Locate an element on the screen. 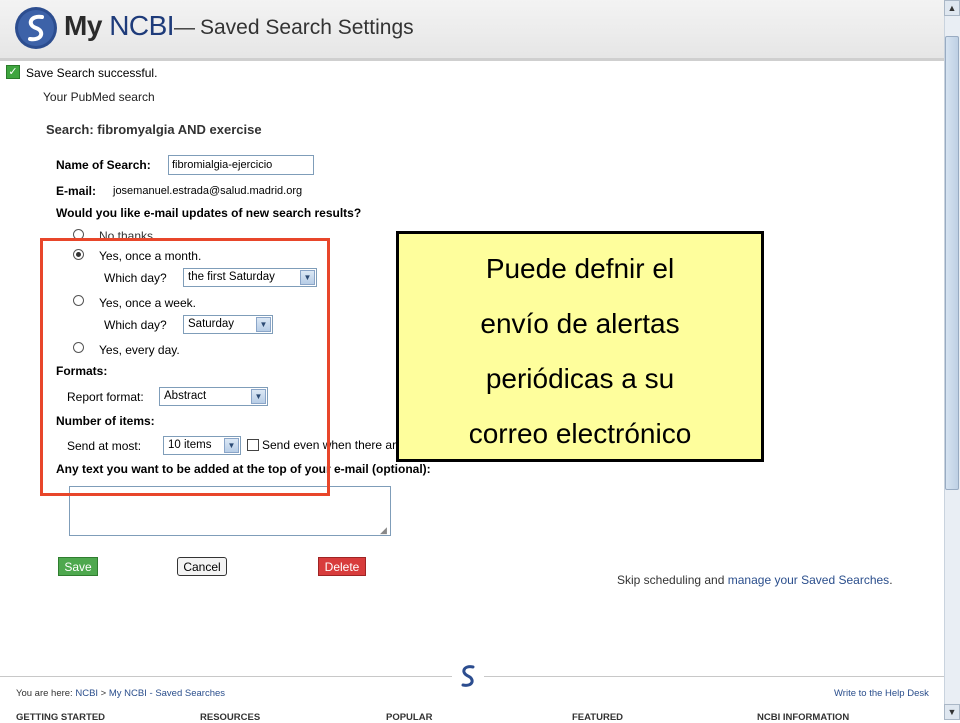 This screenshot has height=723, width=960. brand-title: My NCBI is located at coordinates (119, 25).